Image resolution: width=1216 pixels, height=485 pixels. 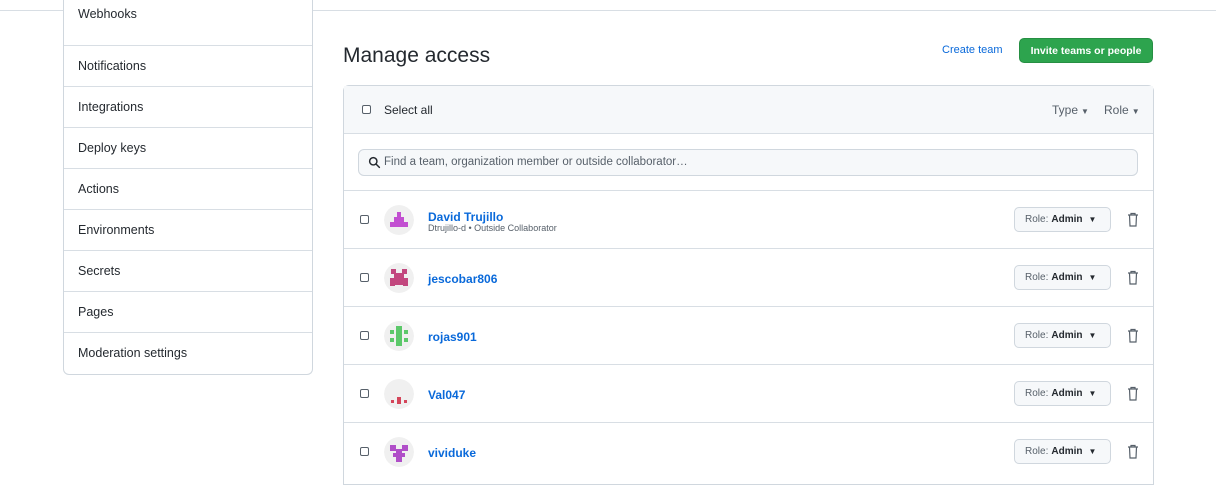 I want to click on invite-teams-button: Invite teams or people, so click(x=1086, y=50).